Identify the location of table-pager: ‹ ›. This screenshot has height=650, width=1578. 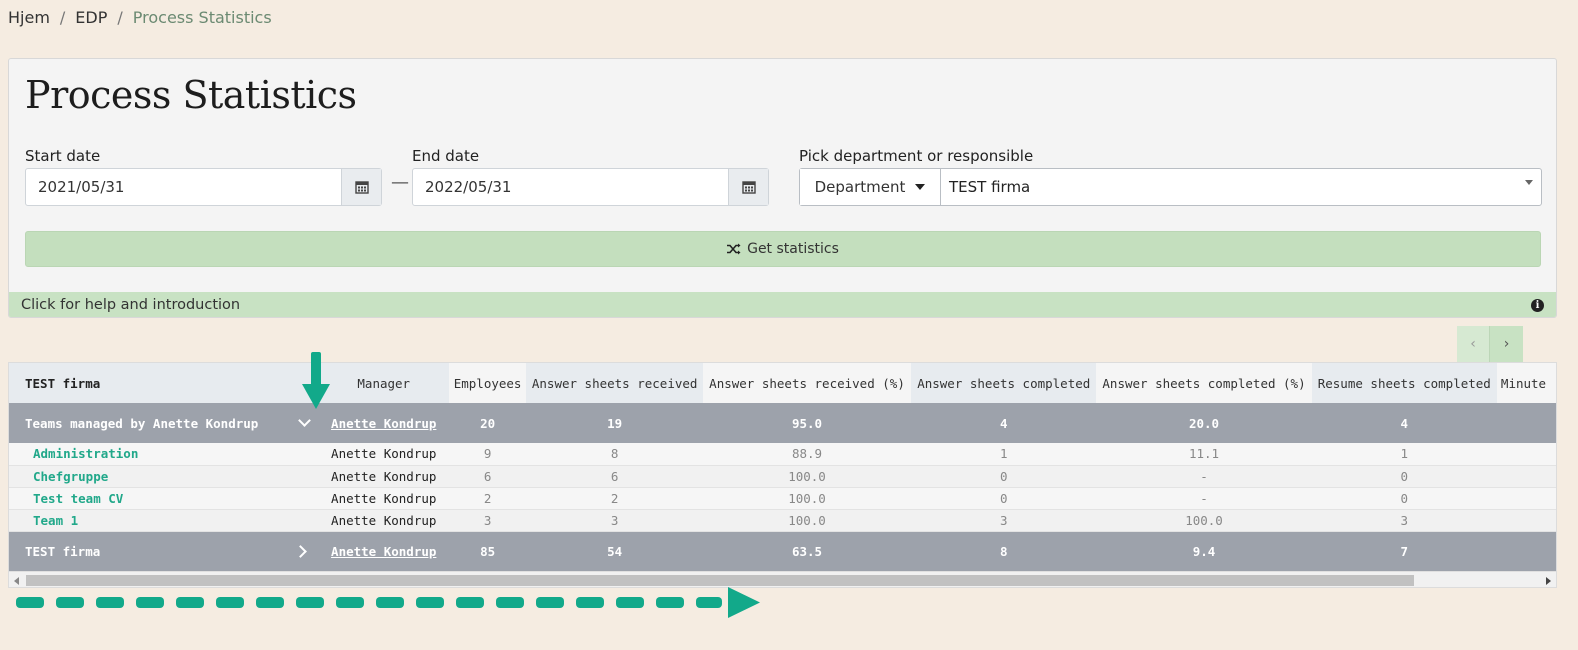
(1490, 344).